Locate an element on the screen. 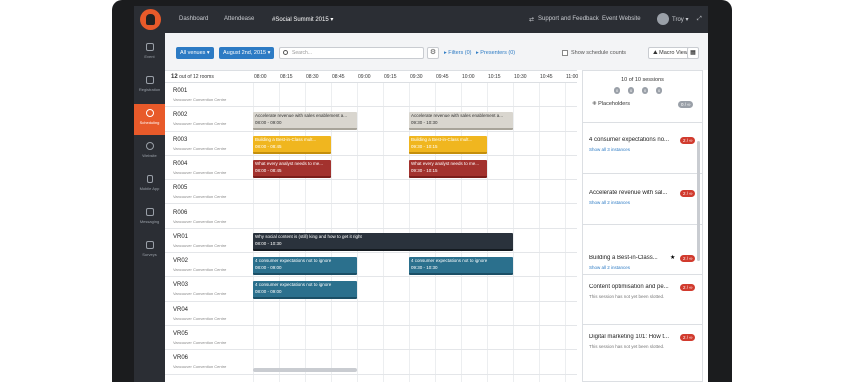 This screenshot has height=382, width=843. time-tick: 10:00 is located at coordinates (468, 77).